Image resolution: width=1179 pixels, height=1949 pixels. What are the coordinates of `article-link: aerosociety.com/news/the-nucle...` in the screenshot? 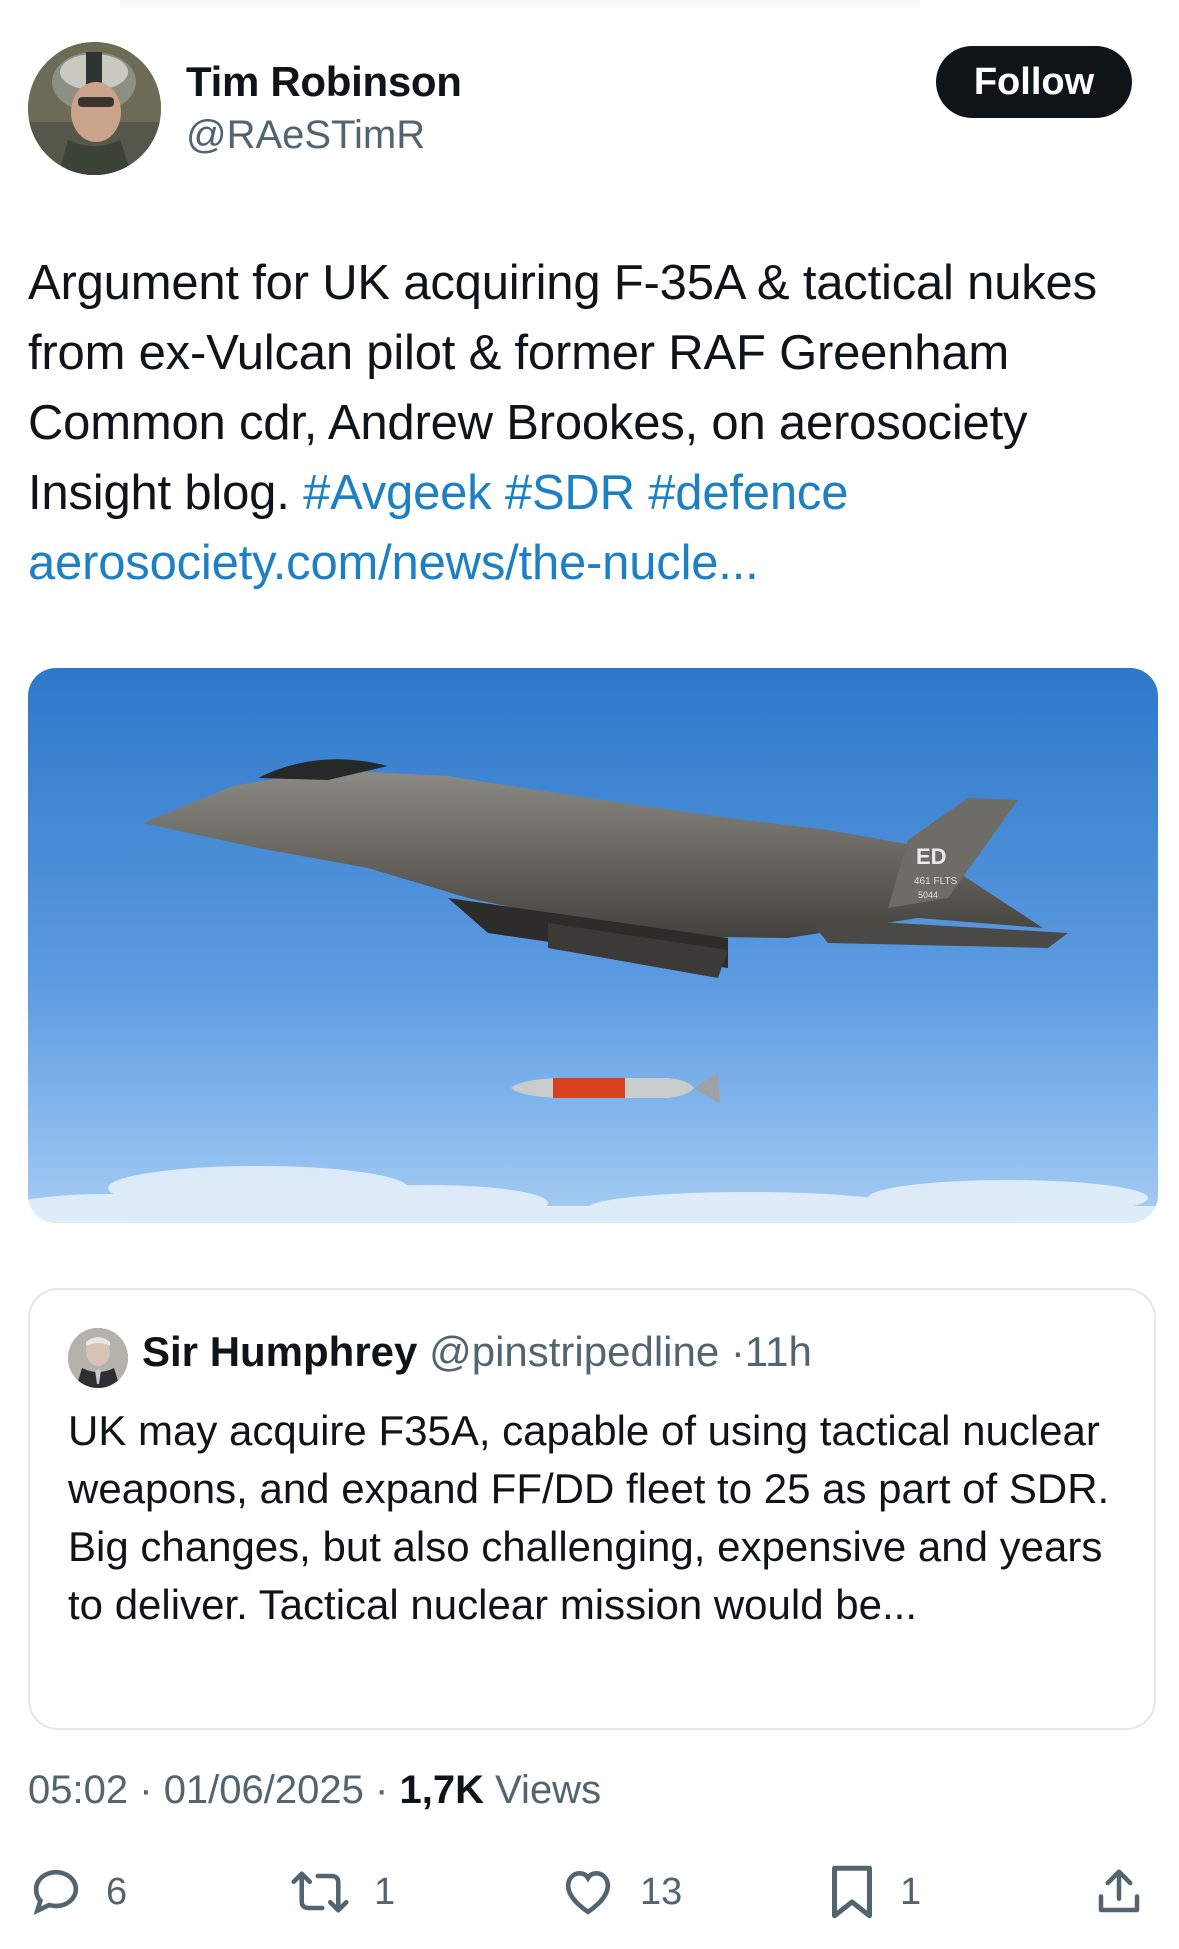 It's located at (393, 563).